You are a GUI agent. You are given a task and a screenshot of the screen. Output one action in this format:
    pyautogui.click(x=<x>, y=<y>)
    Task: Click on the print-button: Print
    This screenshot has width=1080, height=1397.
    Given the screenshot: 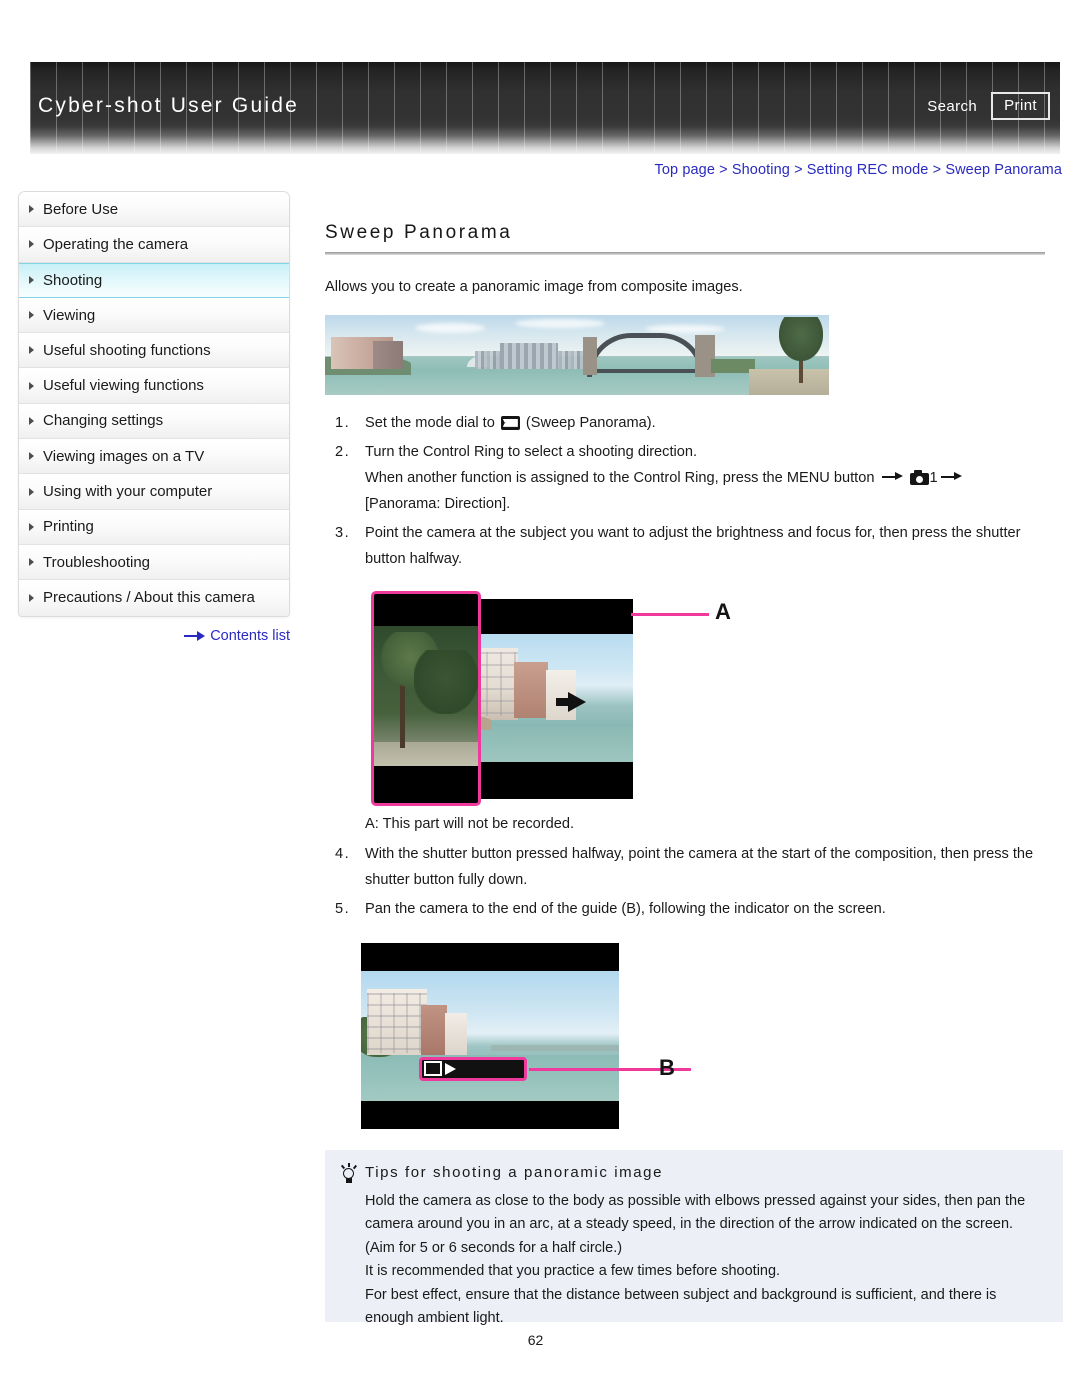 What is the action you would take?
    pyautogui.click(x=1020, y=106)
    